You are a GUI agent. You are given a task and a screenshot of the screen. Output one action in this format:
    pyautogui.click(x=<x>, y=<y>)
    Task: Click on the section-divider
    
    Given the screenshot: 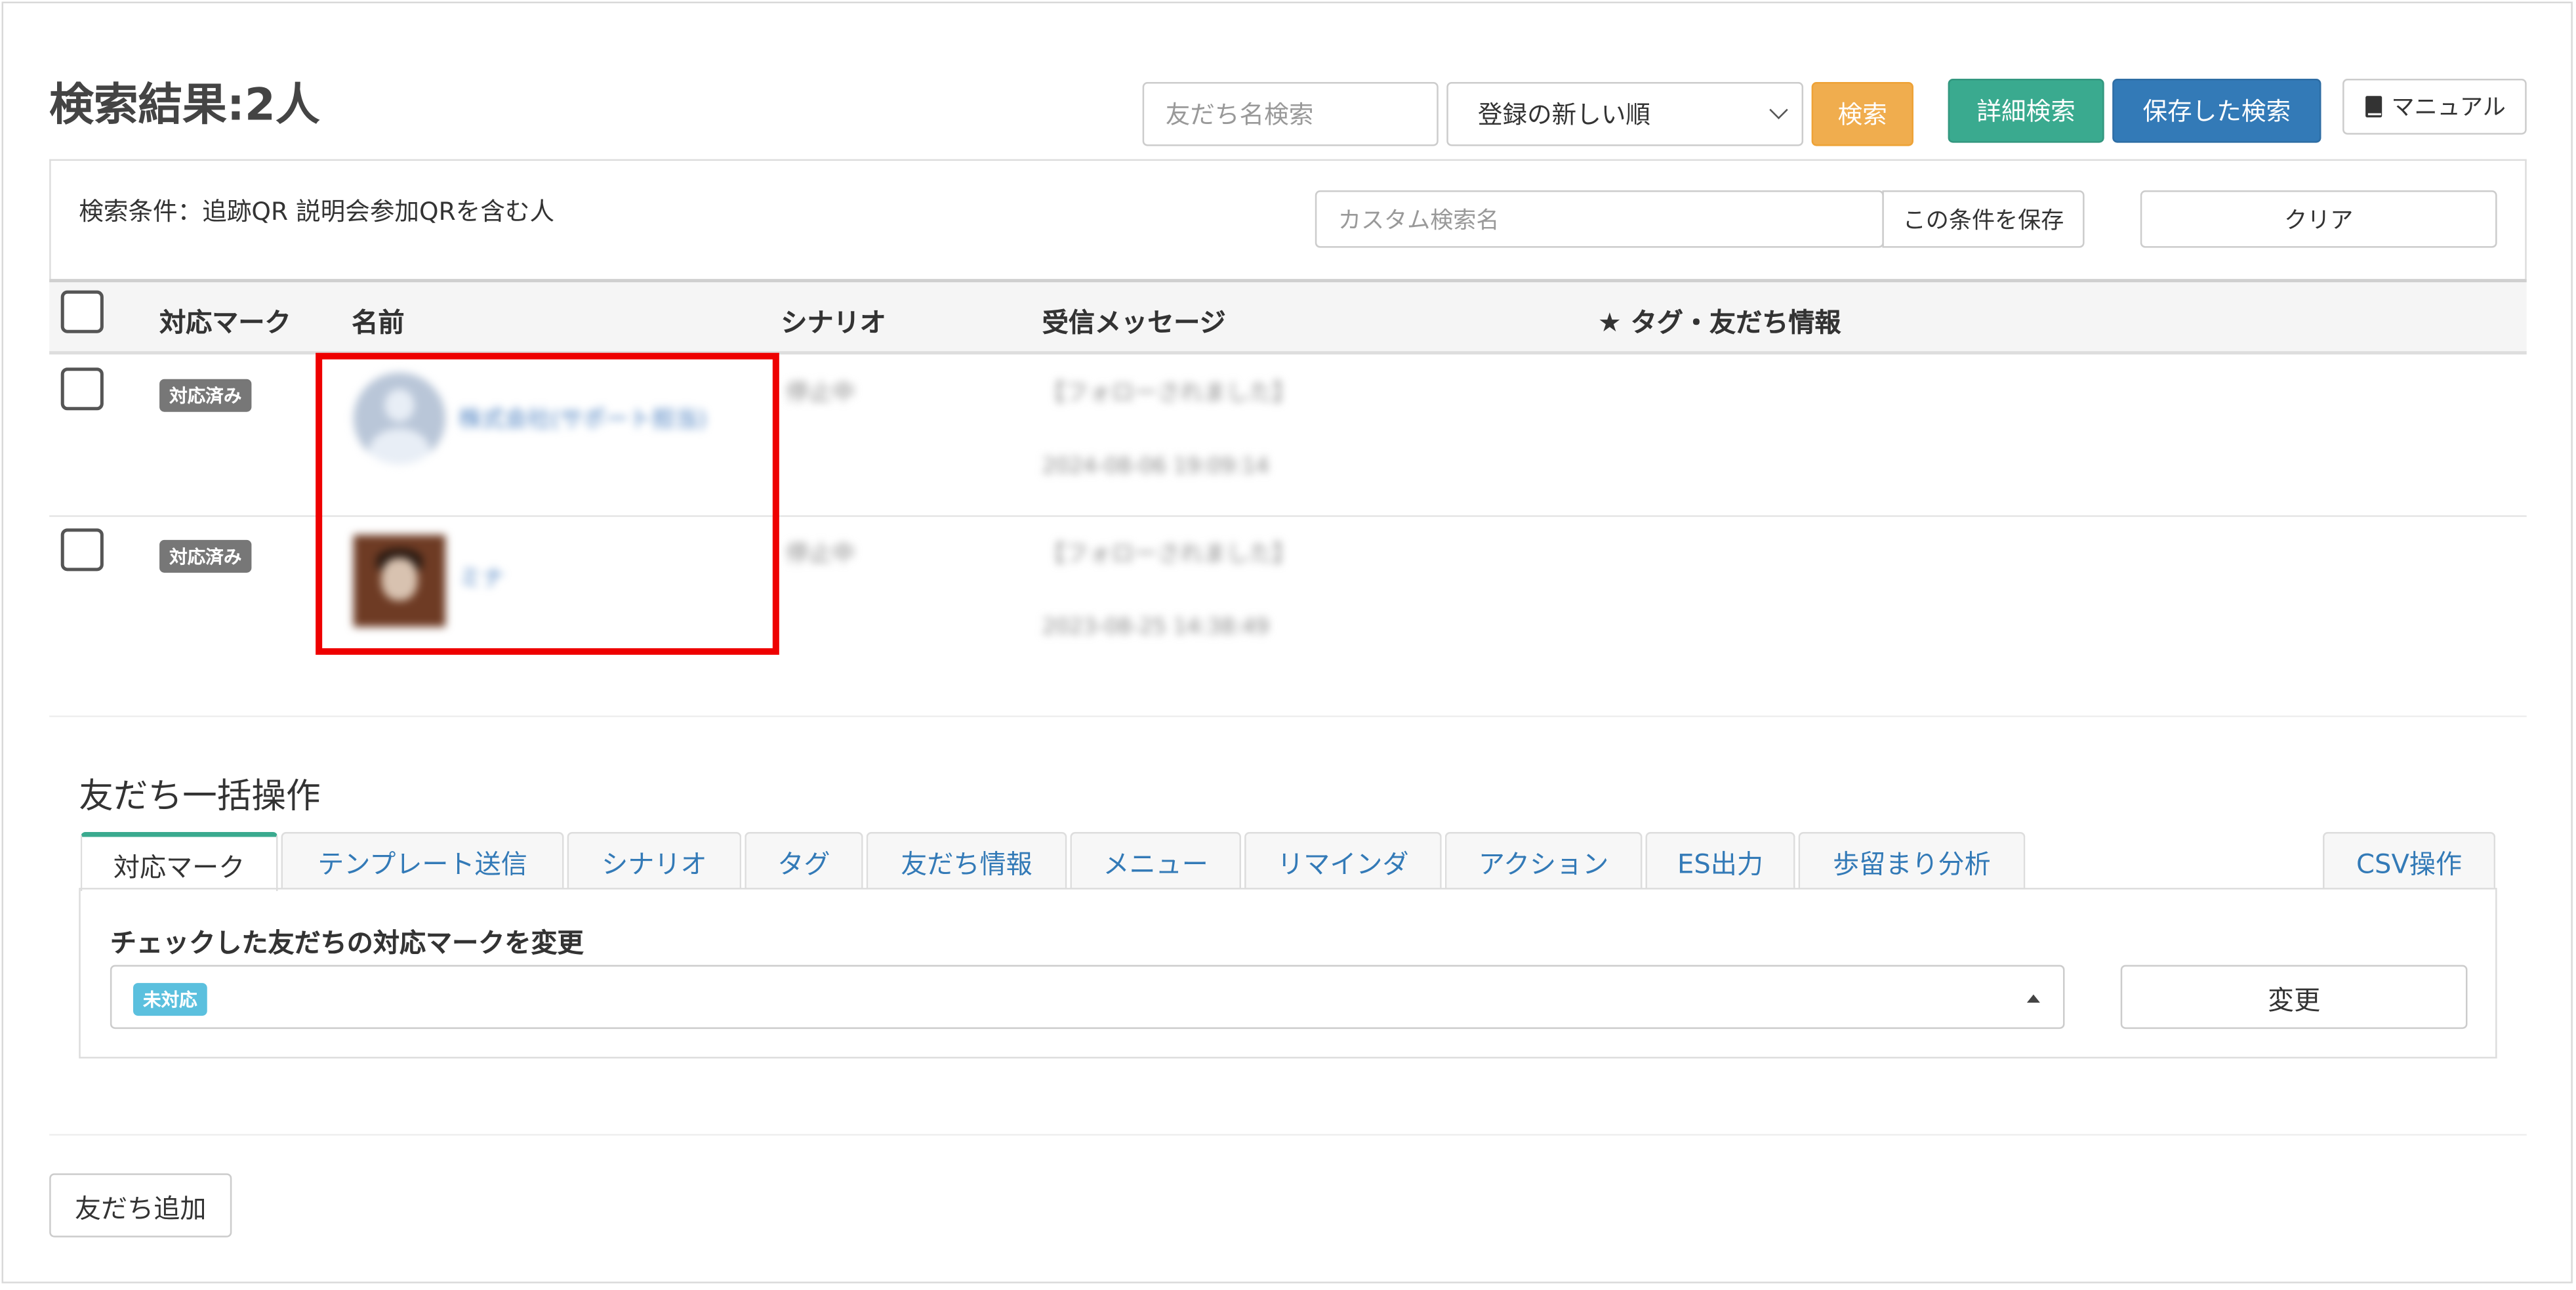 What is the action you would take?
    pyautogui.click(x=1288, y=716)
    